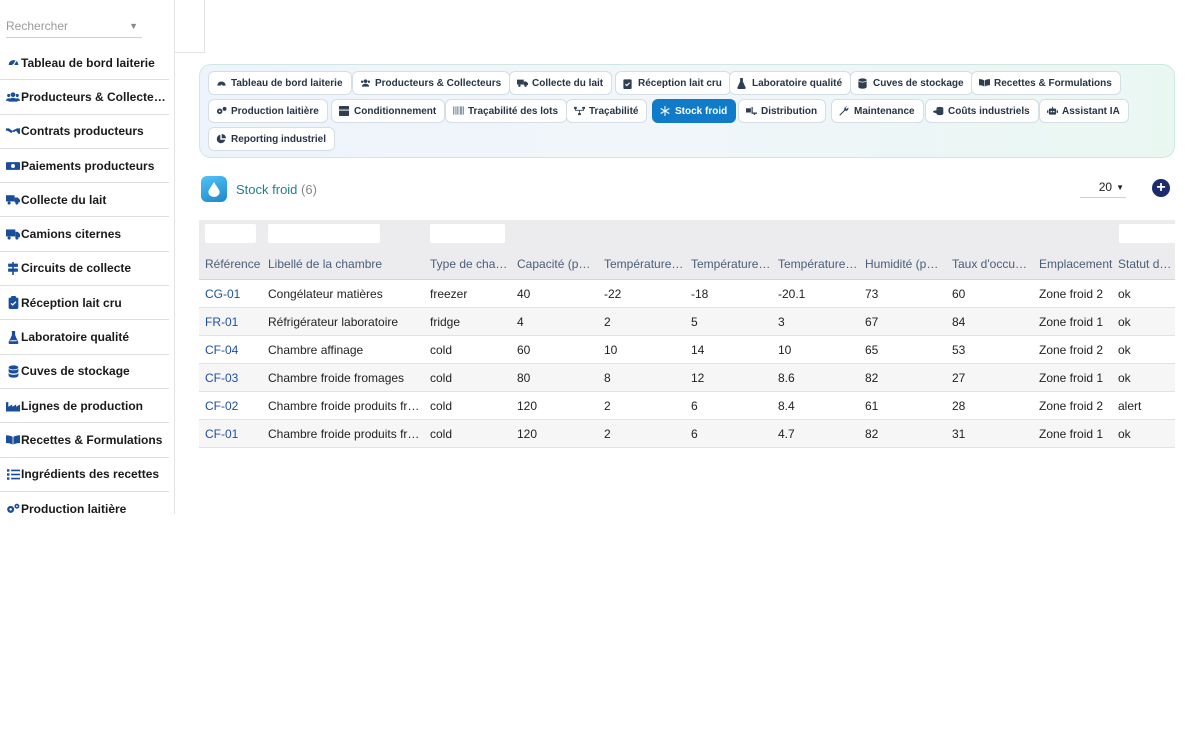 The image size is (1200, 743). I want to click on sidebar-item-cuves: Cuves de stockage, so click(84, 372).